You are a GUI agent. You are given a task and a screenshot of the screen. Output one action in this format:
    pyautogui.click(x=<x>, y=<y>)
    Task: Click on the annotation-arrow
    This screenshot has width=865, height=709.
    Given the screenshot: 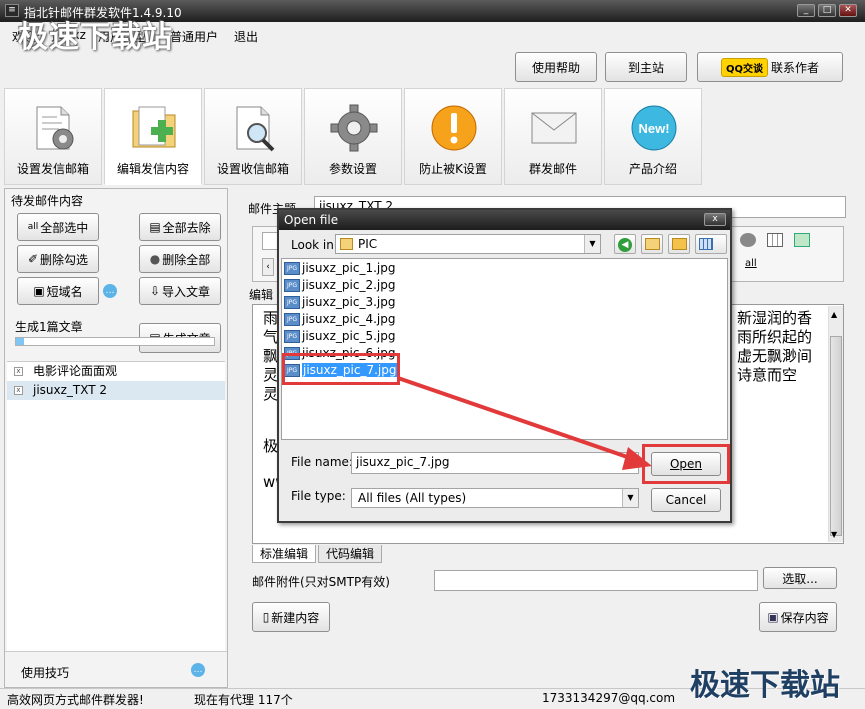 What is the action you would take?
    pyautogui.click(x=524, y=423)
    